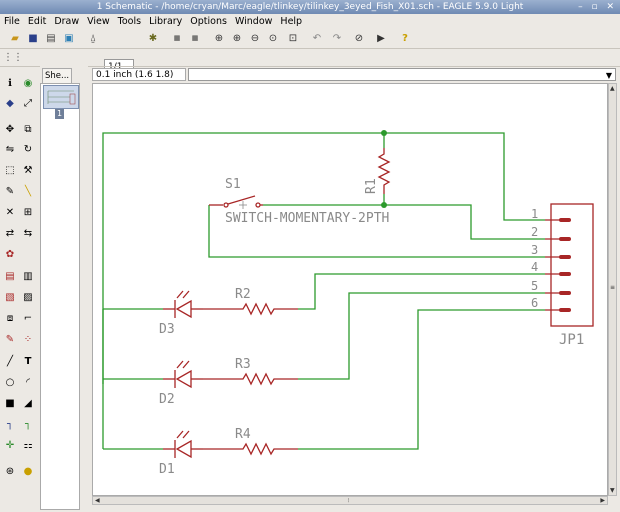 This screenshot has height=512, width=620. Describe the element at coordinates (253, 21) in the screenshot. I see `menu-window: Window` at that location.